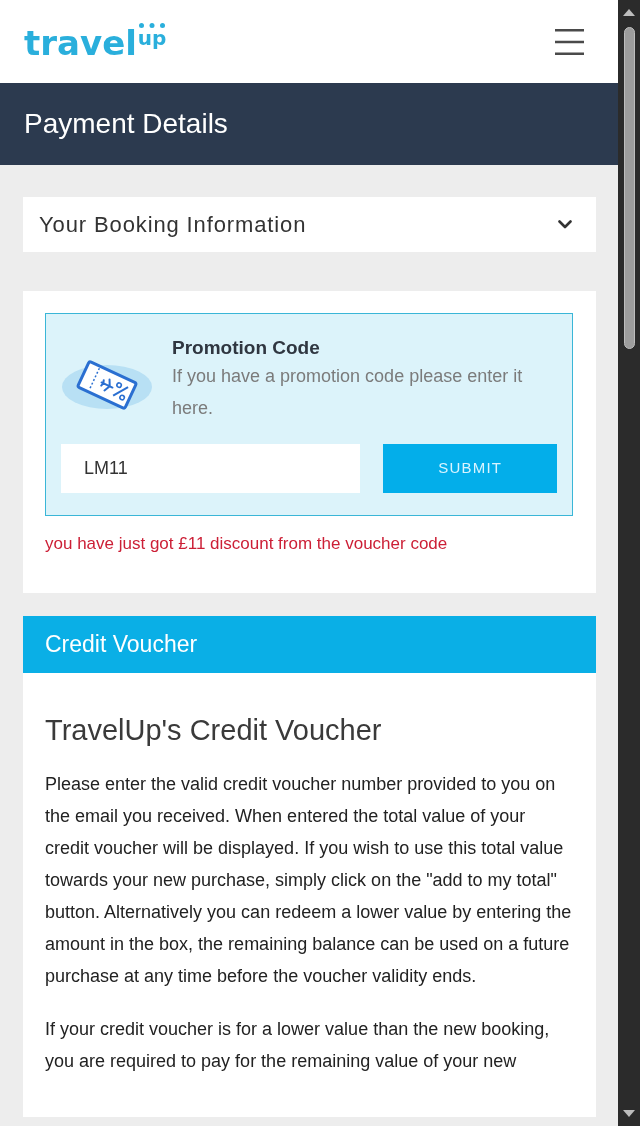 The width and height of the screenshot is (640, 1126). What do you see at coordinates (80, 43) in the screenshot?
I see `logo-wordmark: travel` at bounding box center [80, 43].